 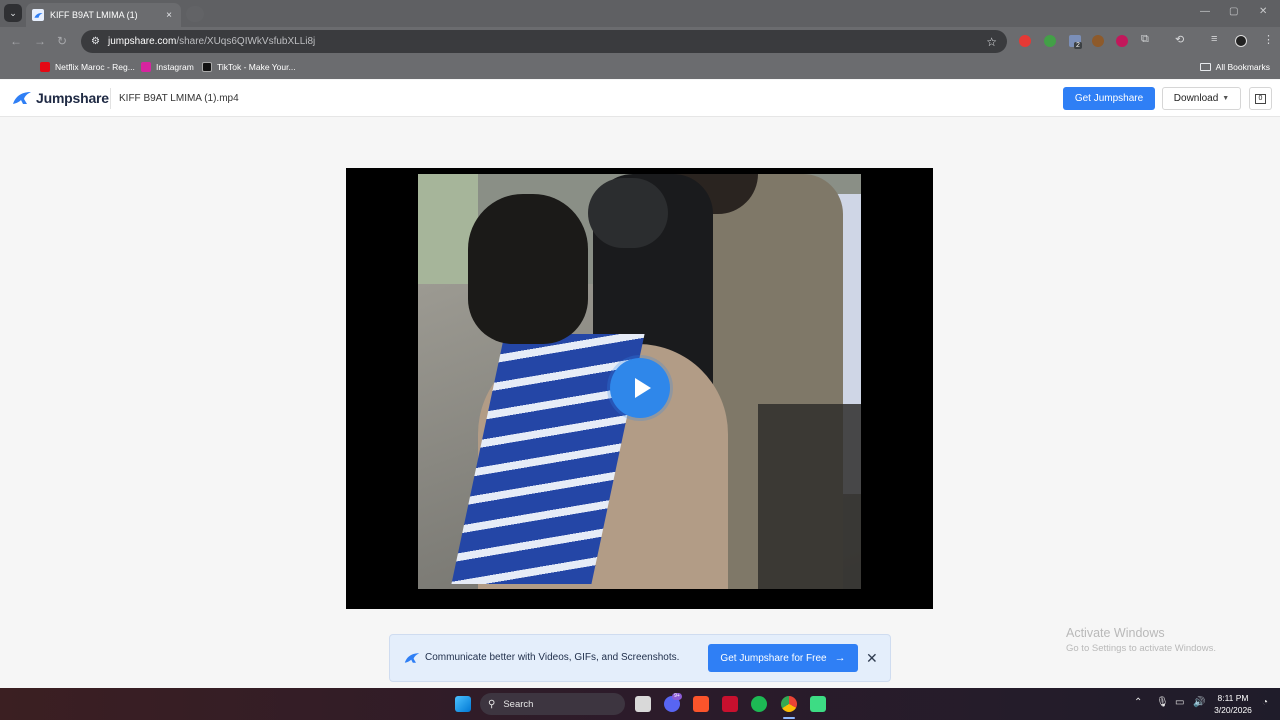 I want to click on tab-title: KIFF B9AT LMIMA (1), so click(x=94, y=15).